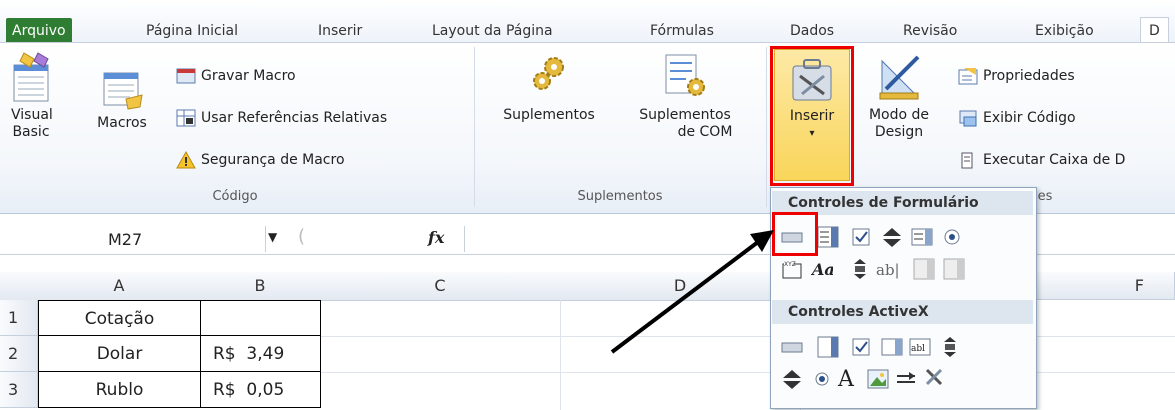  I want to click on cell-b1, so click(260, 318).